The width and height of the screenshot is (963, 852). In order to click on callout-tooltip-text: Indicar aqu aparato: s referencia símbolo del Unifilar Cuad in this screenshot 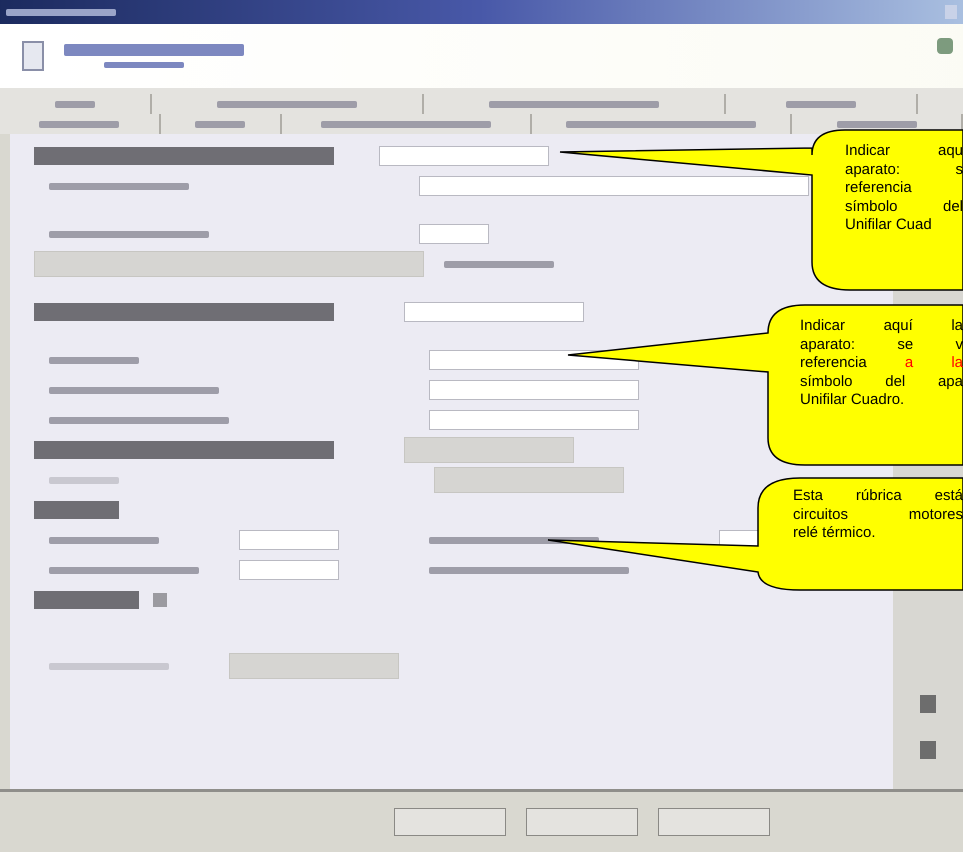, I will do `click(904, 188)`.